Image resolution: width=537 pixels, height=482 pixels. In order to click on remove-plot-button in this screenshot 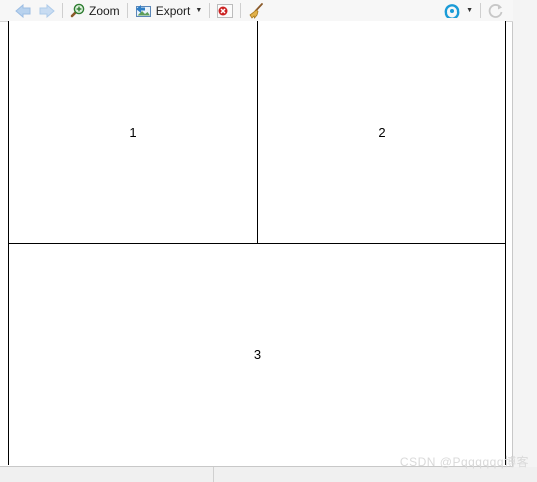, I will do `click(225, 10)`.